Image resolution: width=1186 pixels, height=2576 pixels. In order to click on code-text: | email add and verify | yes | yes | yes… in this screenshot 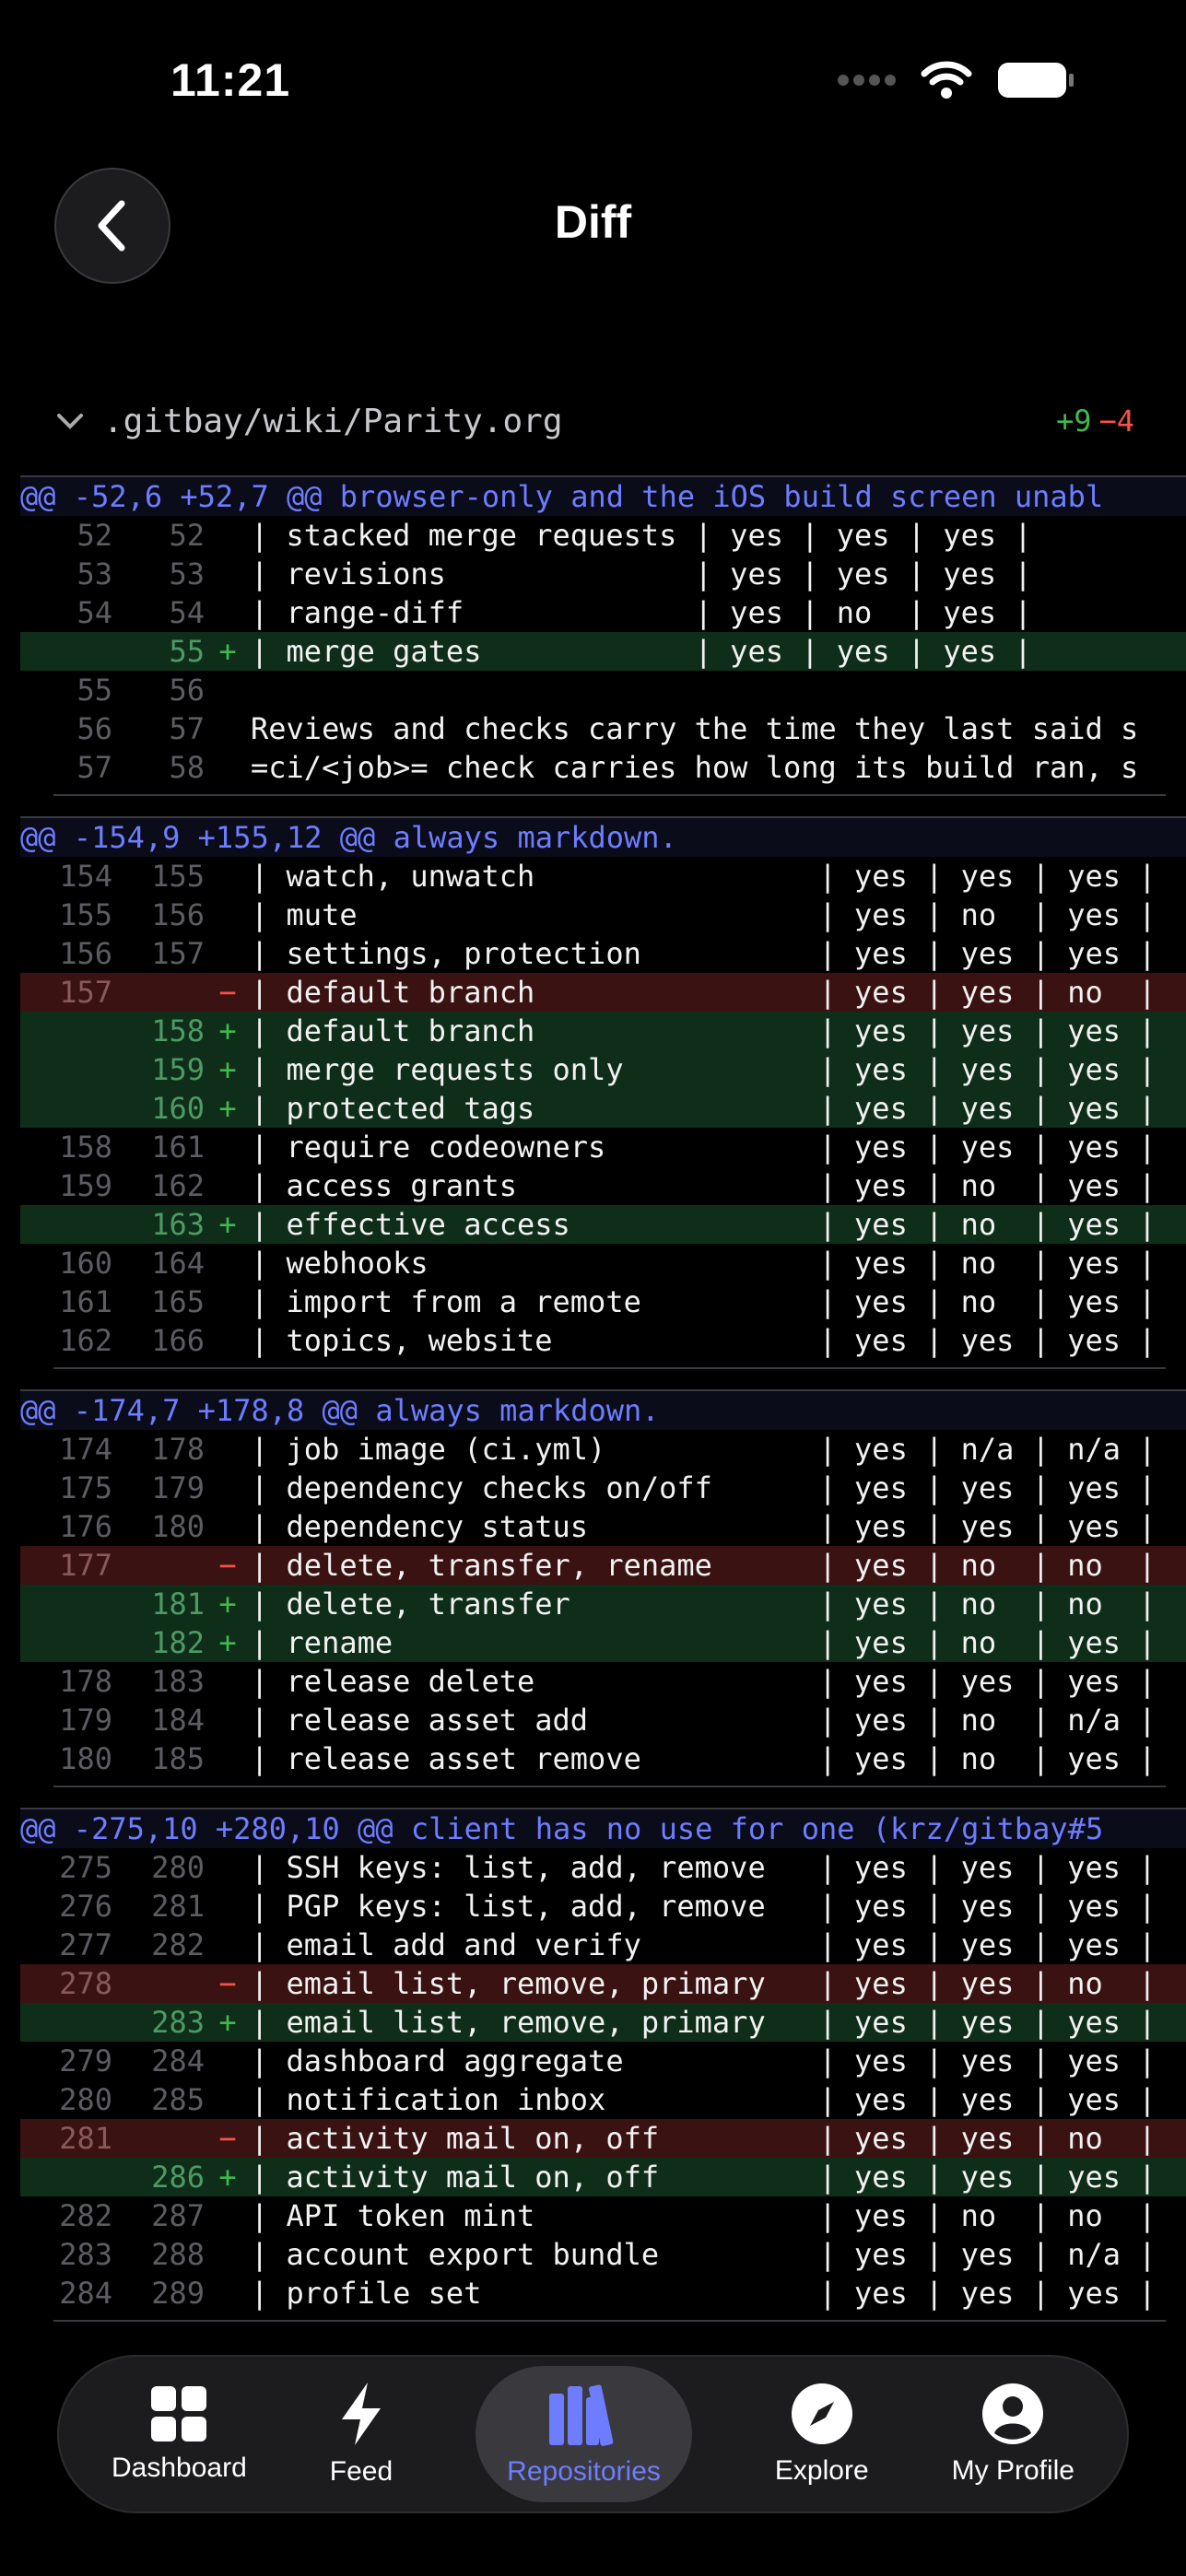, I will do `click(704, 1944)`.